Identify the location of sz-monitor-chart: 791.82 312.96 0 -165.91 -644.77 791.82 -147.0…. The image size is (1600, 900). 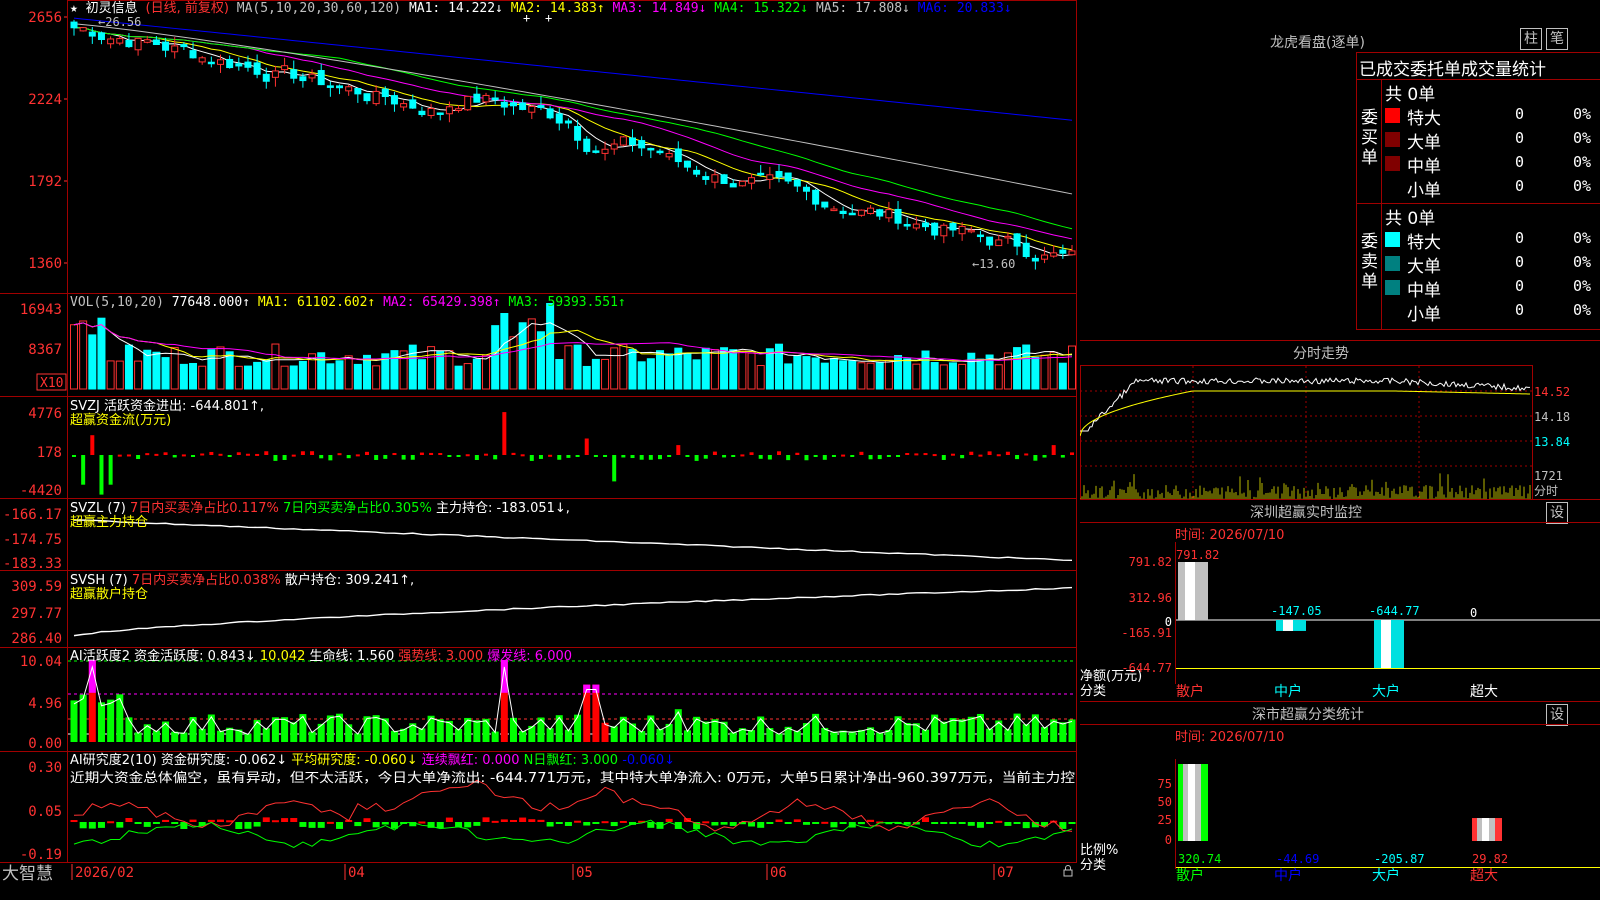
(1340, 612).